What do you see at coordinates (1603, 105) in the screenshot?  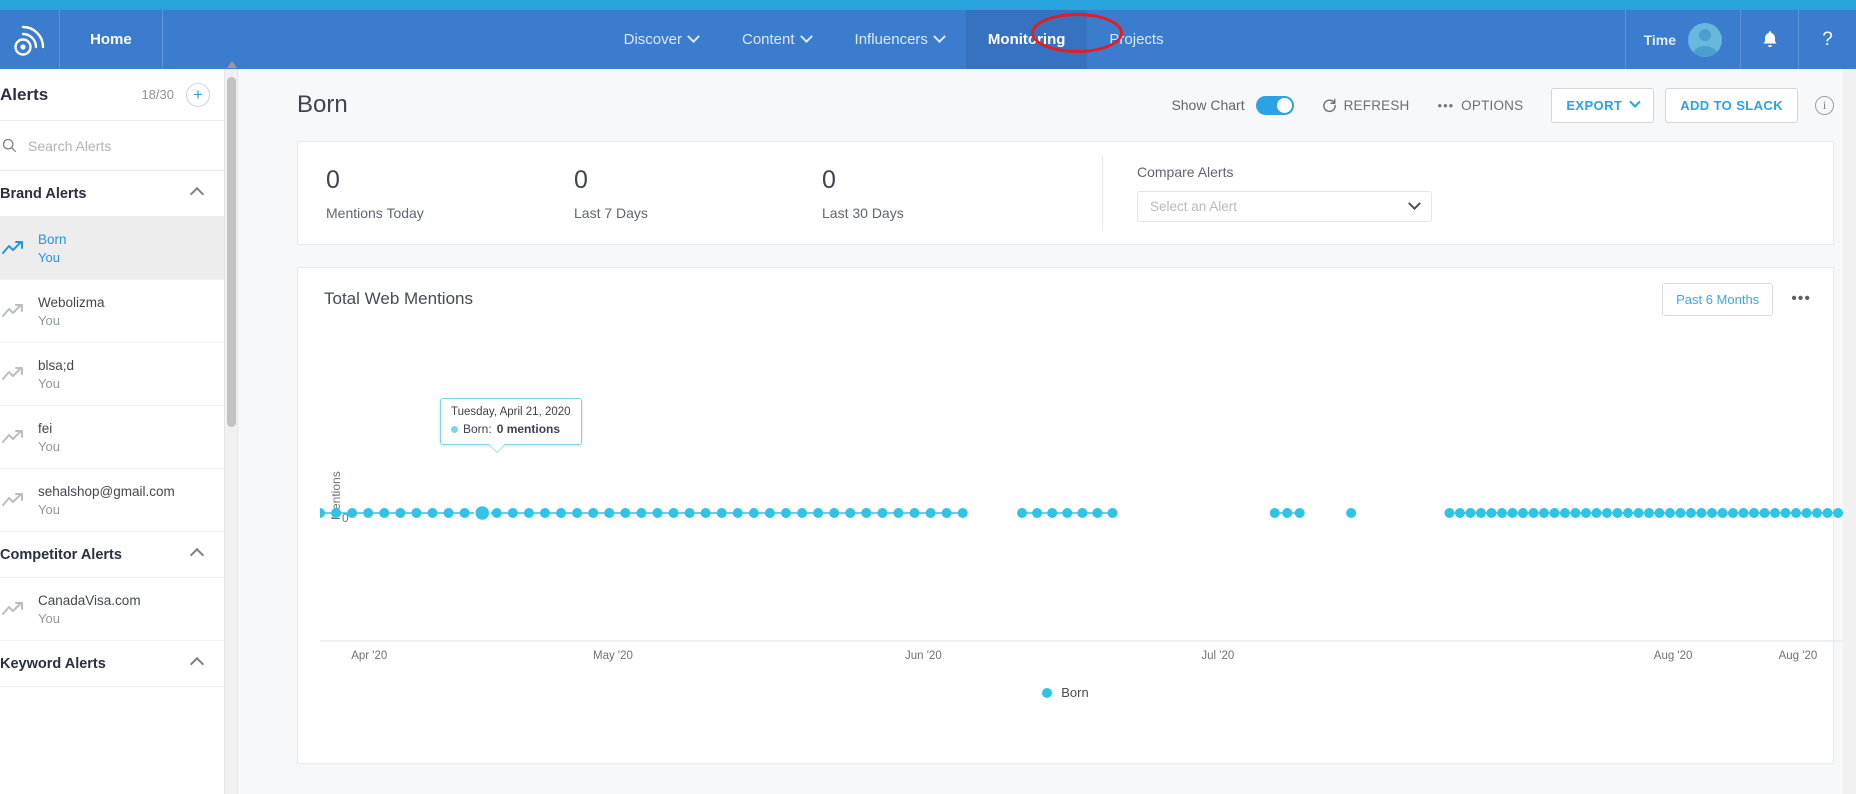 I see `export-button: EXPORT` at bounding box center [1603, 105].